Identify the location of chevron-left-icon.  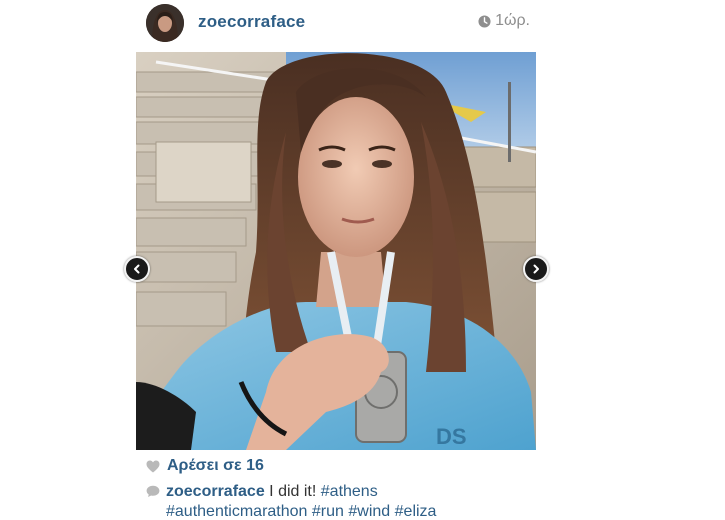
(137, 269).